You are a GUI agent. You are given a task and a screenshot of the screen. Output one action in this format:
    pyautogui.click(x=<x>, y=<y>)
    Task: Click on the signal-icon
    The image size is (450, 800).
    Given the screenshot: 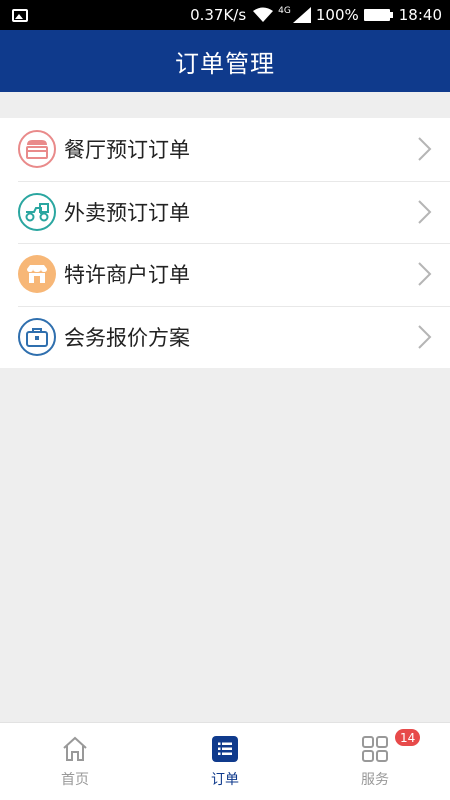 What is the action you would take?
    pyautogui.click(x=301, y=15)
    